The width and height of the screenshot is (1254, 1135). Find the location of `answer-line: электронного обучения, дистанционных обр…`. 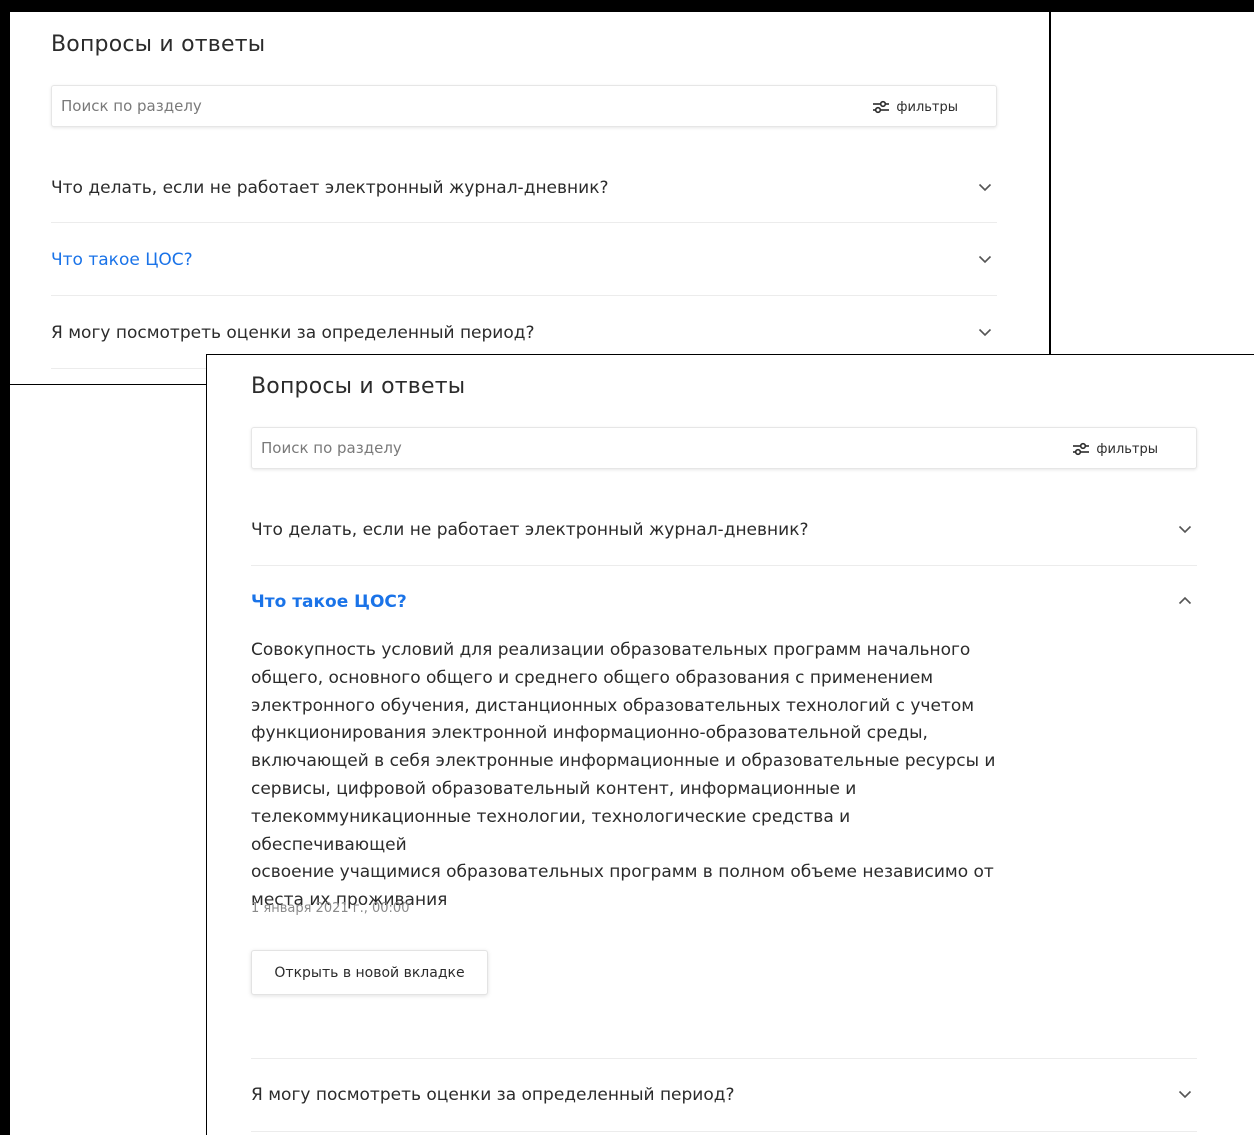

answer-line: электронного обучения, дистанционных обр… is located at coordinates (613, 705).